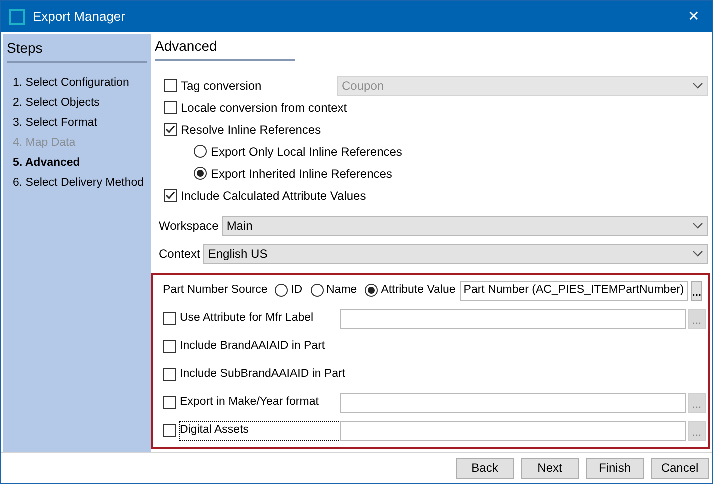  Describe the element at coordinates (77, 163) in the screenshot. I see `step-item: 5. Advanced` at that location.